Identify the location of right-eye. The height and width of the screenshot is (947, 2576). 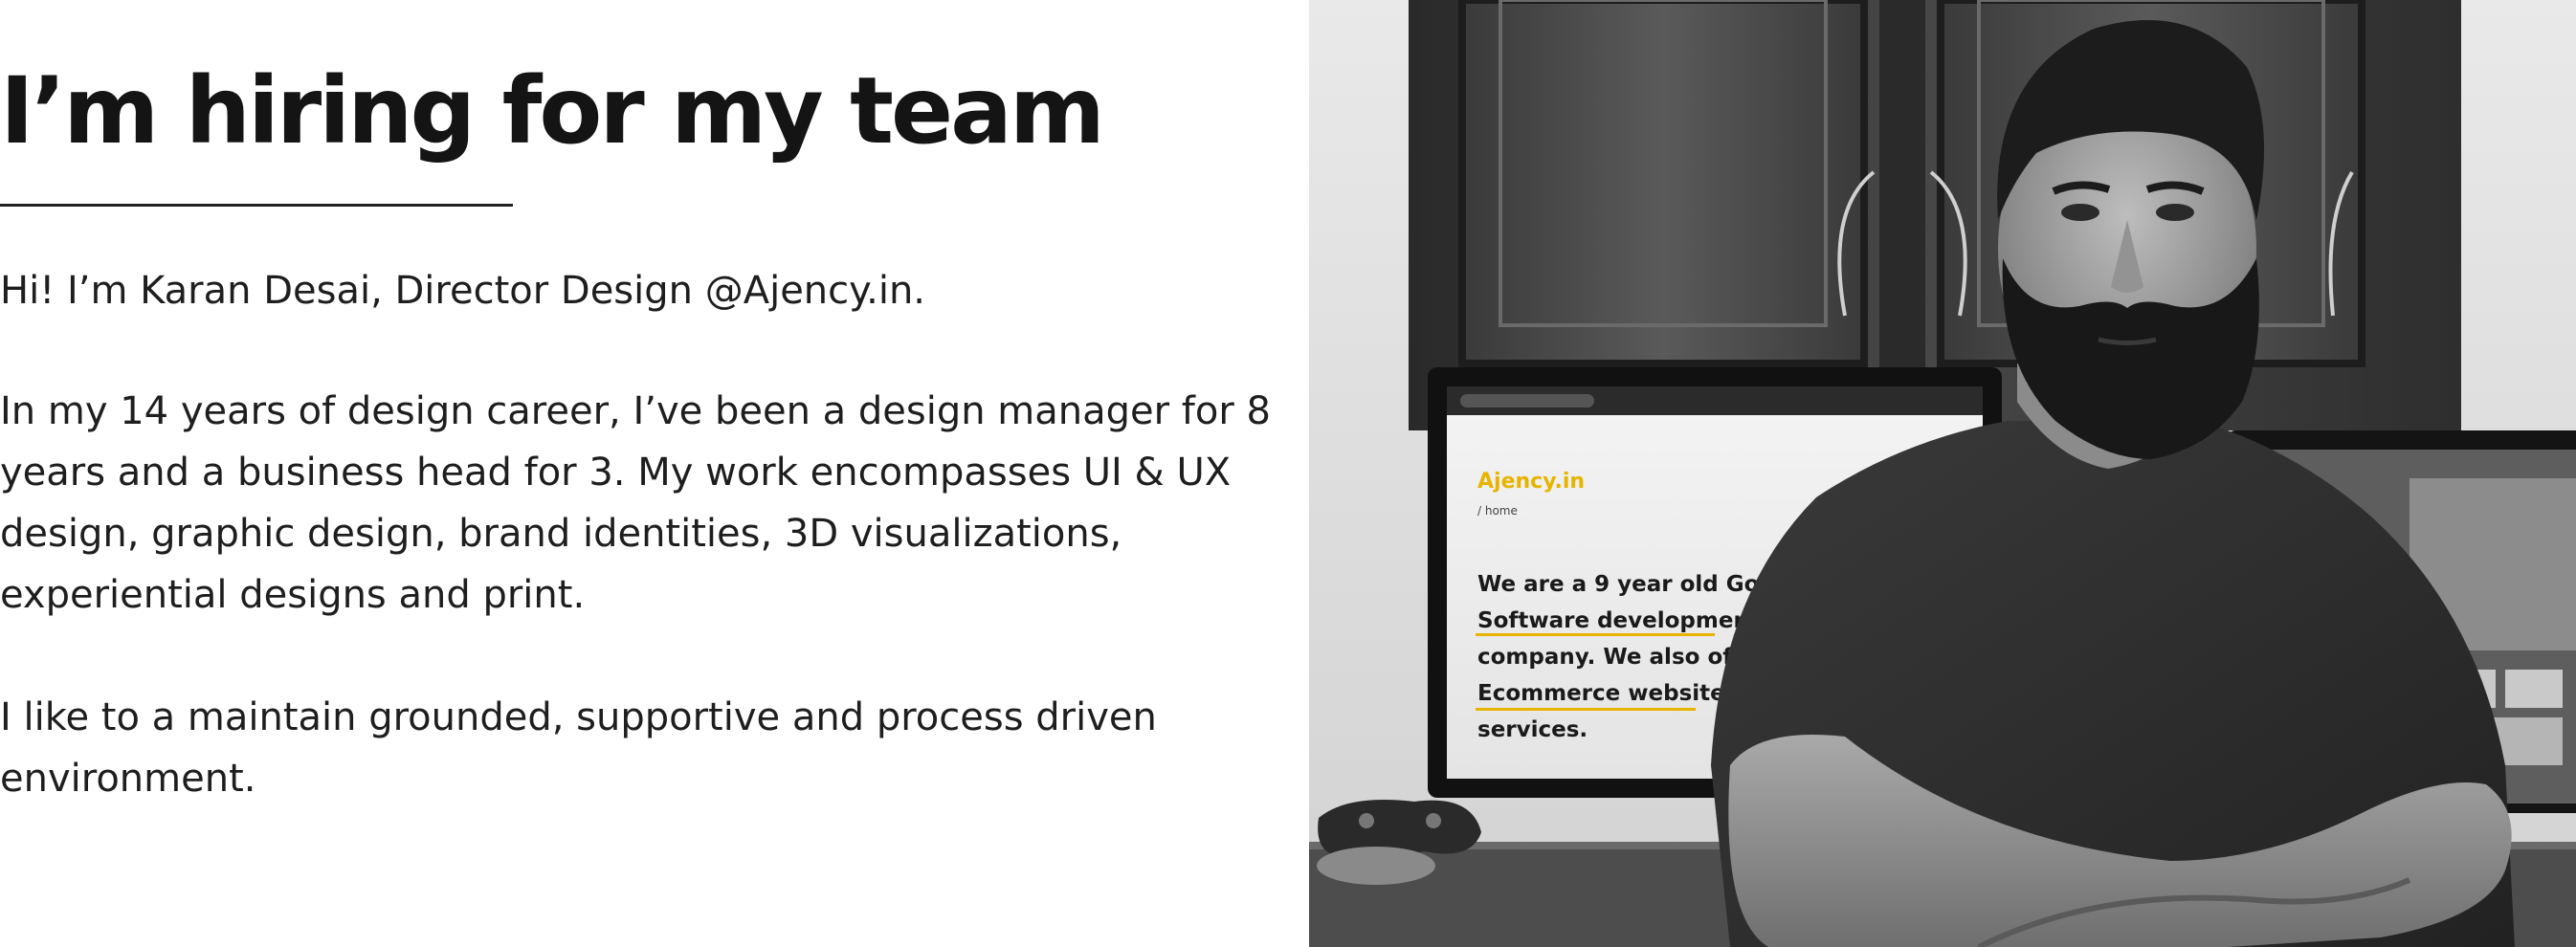
(2175, 212).